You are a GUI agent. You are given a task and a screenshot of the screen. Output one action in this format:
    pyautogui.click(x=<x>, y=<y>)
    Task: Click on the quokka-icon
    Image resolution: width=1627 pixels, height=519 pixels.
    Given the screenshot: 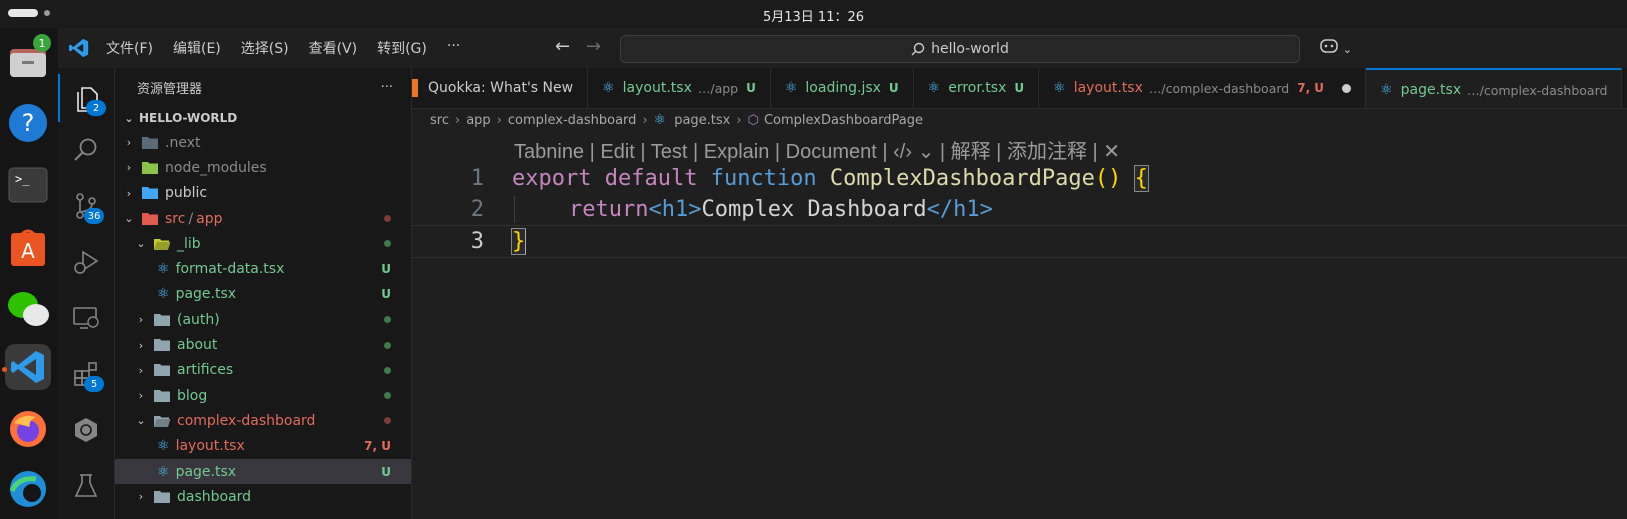 What is the action you would take?
    pyautogui.click(x=415, y=88)
    